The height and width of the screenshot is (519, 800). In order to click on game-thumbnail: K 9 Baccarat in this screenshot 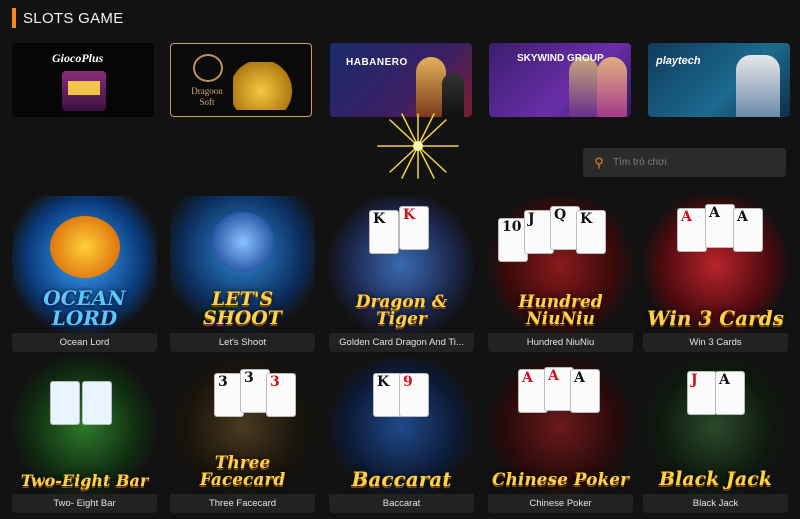, I will do `click(401, 426)`.